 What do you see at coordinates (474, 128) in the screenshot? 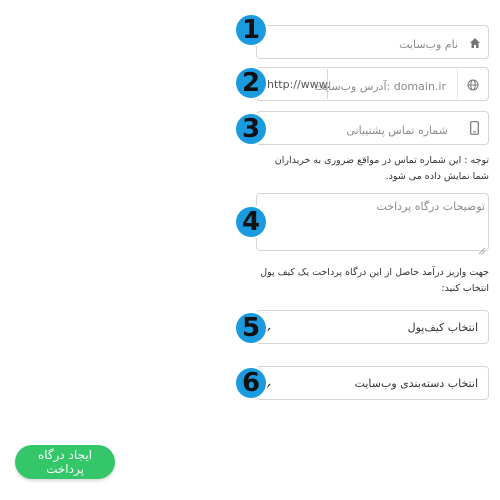
I see `mobile-phone-icon` at bounding box center [474, 128].